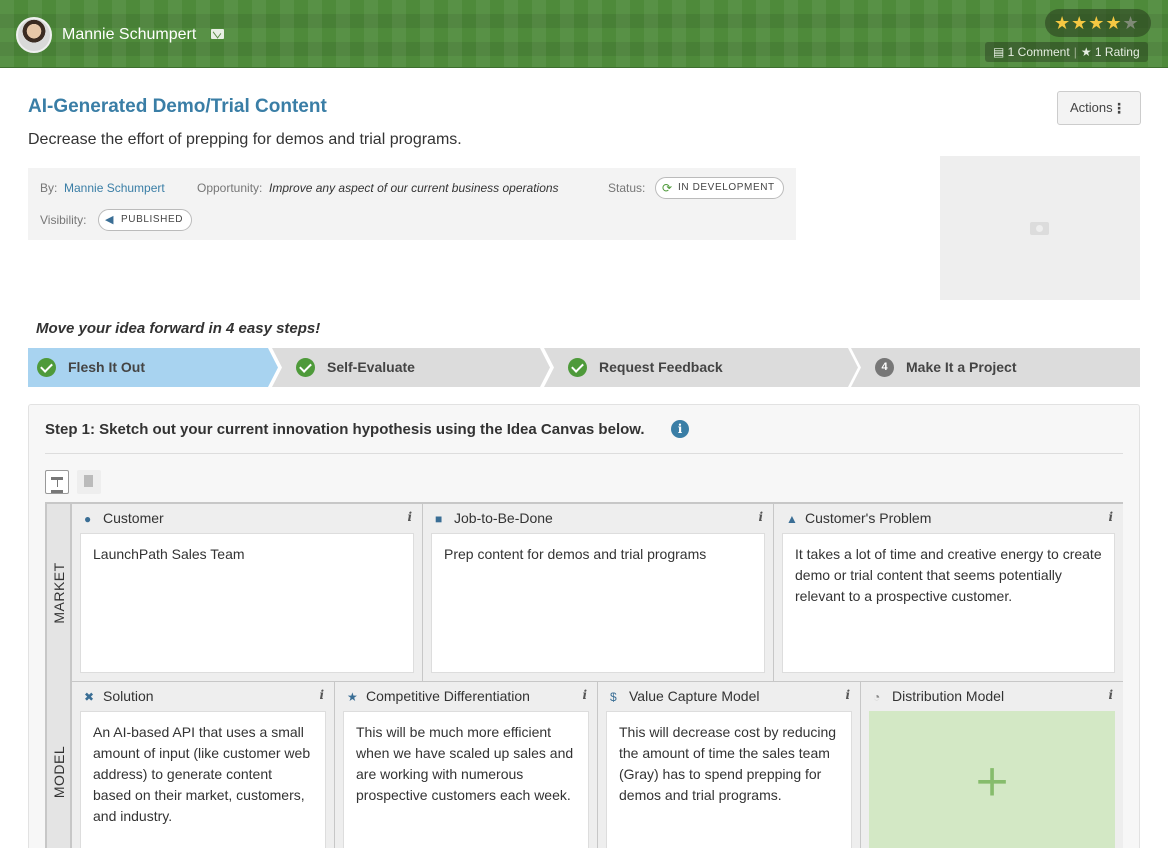 This screenshot has height=848, width=1168. I want to click on cell-header: ▲ Customer's Problem, so click(859, 518).